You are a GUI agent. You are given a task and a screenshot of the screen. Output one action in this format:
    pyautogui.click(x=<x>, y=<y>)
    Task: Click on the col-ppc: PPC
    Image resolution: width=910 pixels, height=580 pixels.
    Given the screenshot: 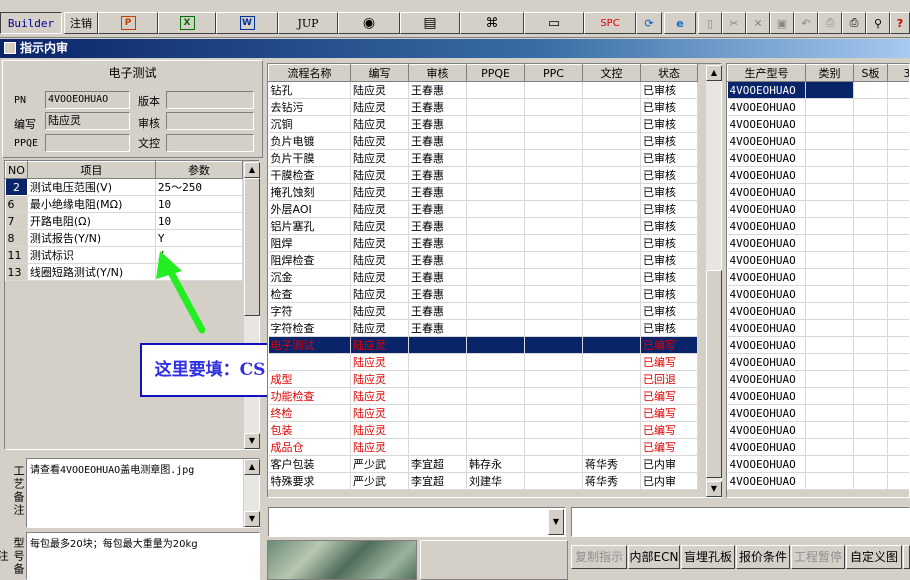 What is the action you would take?
    pyautogui.click(x=553, y=73)
    